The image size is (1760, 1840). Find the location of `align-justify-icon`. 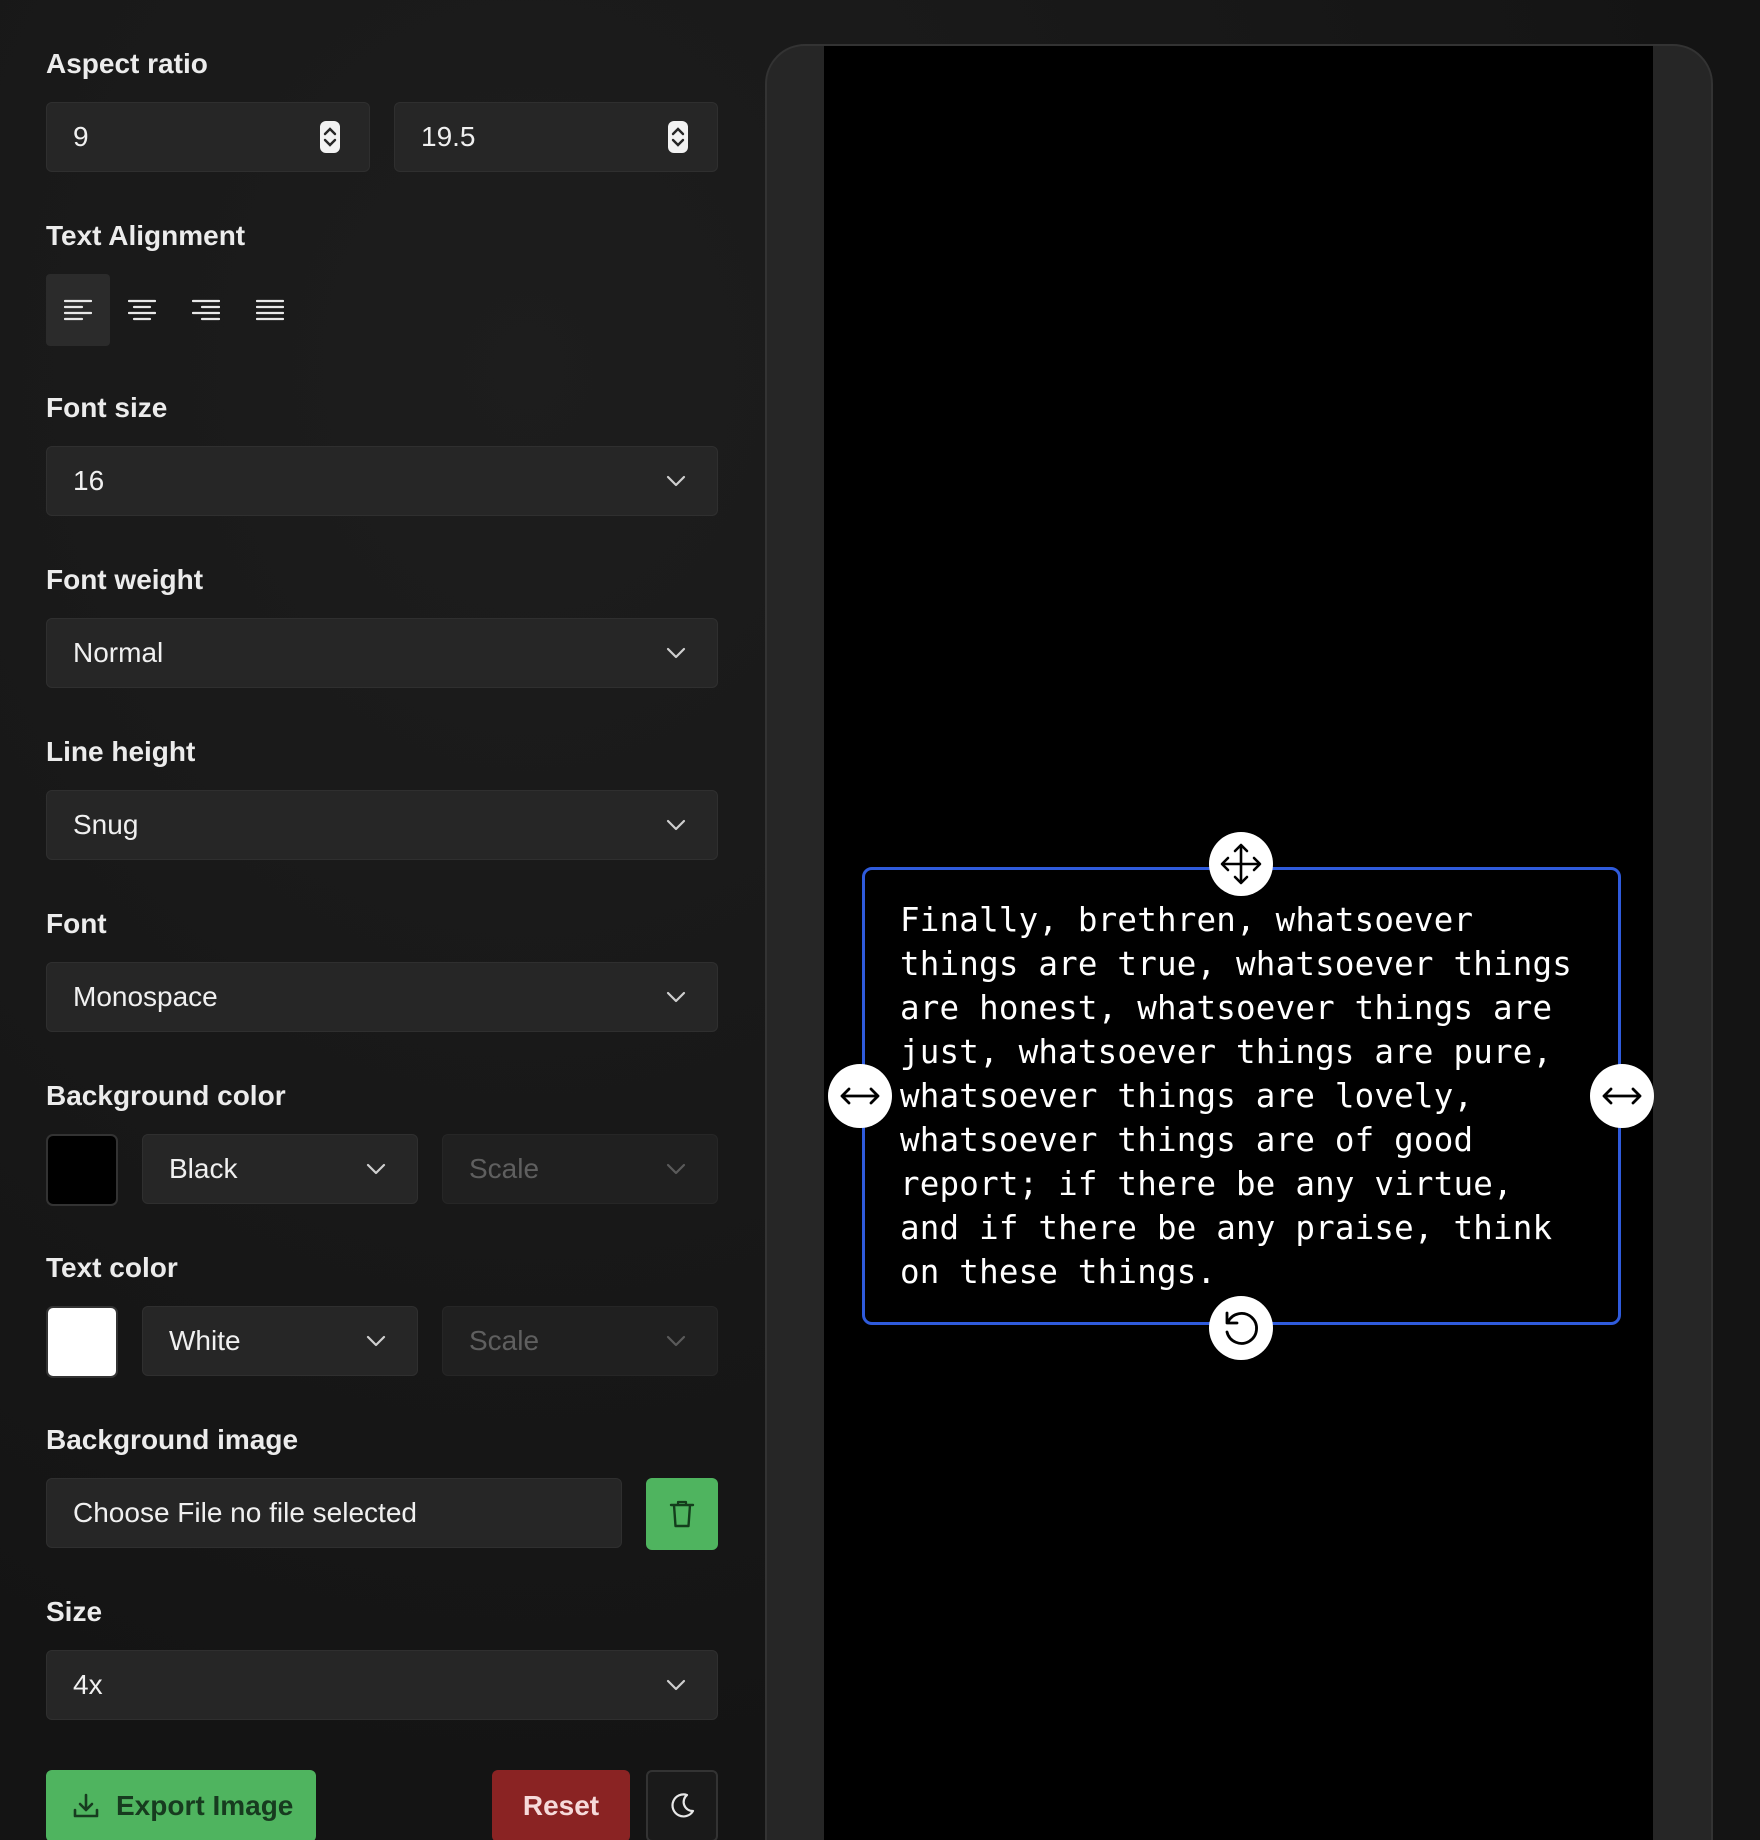

align-justify-icon is located at coordinates (270, 310).